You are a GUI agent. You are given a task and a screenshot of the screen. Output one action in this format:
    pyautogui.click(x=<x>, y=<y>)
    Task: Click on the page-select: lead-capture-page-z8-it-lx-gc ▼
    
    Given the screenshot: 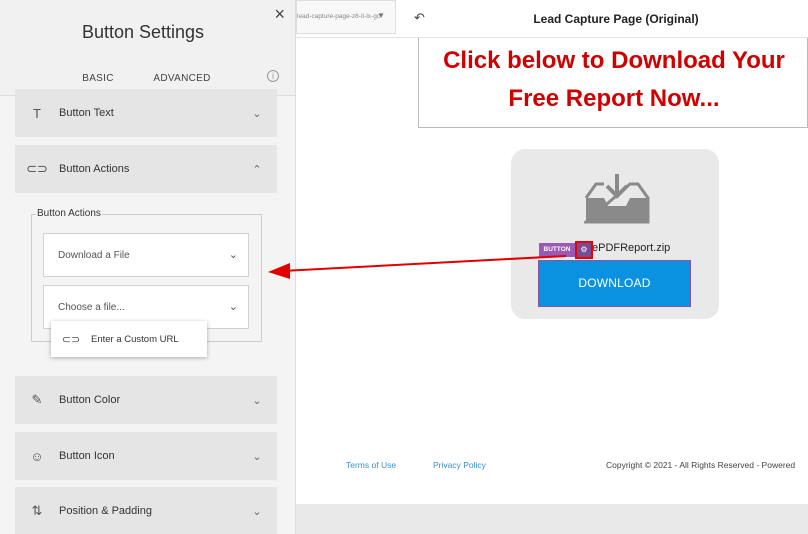 What is the action you would take?
    pyautogui.click(x=346, y=17)
    